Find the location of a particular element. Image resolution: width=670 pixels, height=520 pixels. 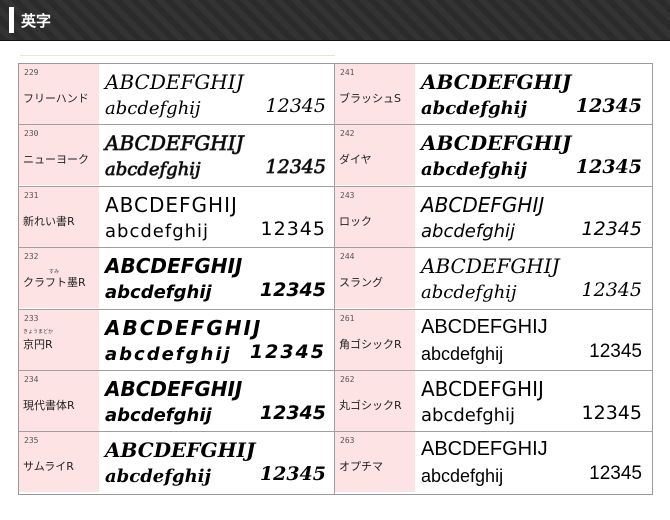

font-sample-cell: 231 新れい書R ABCDEFGHIJ abcdefghij 12345 is located at coordinates (176, 216).